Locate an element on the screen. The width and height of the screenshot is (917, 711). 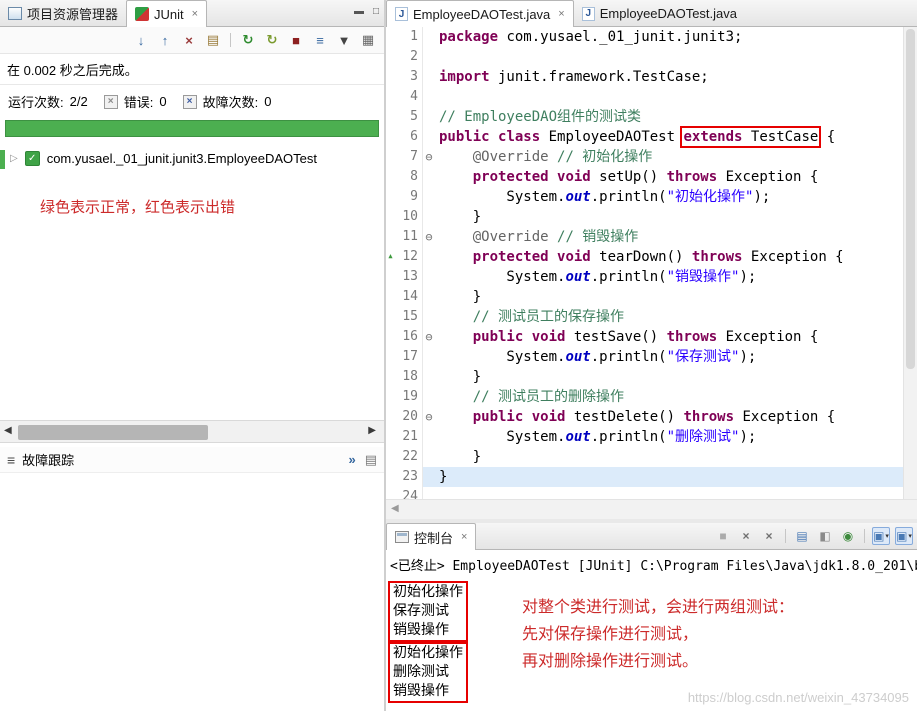
remove-test-run-icon: × is located at coordinates (189, 40).